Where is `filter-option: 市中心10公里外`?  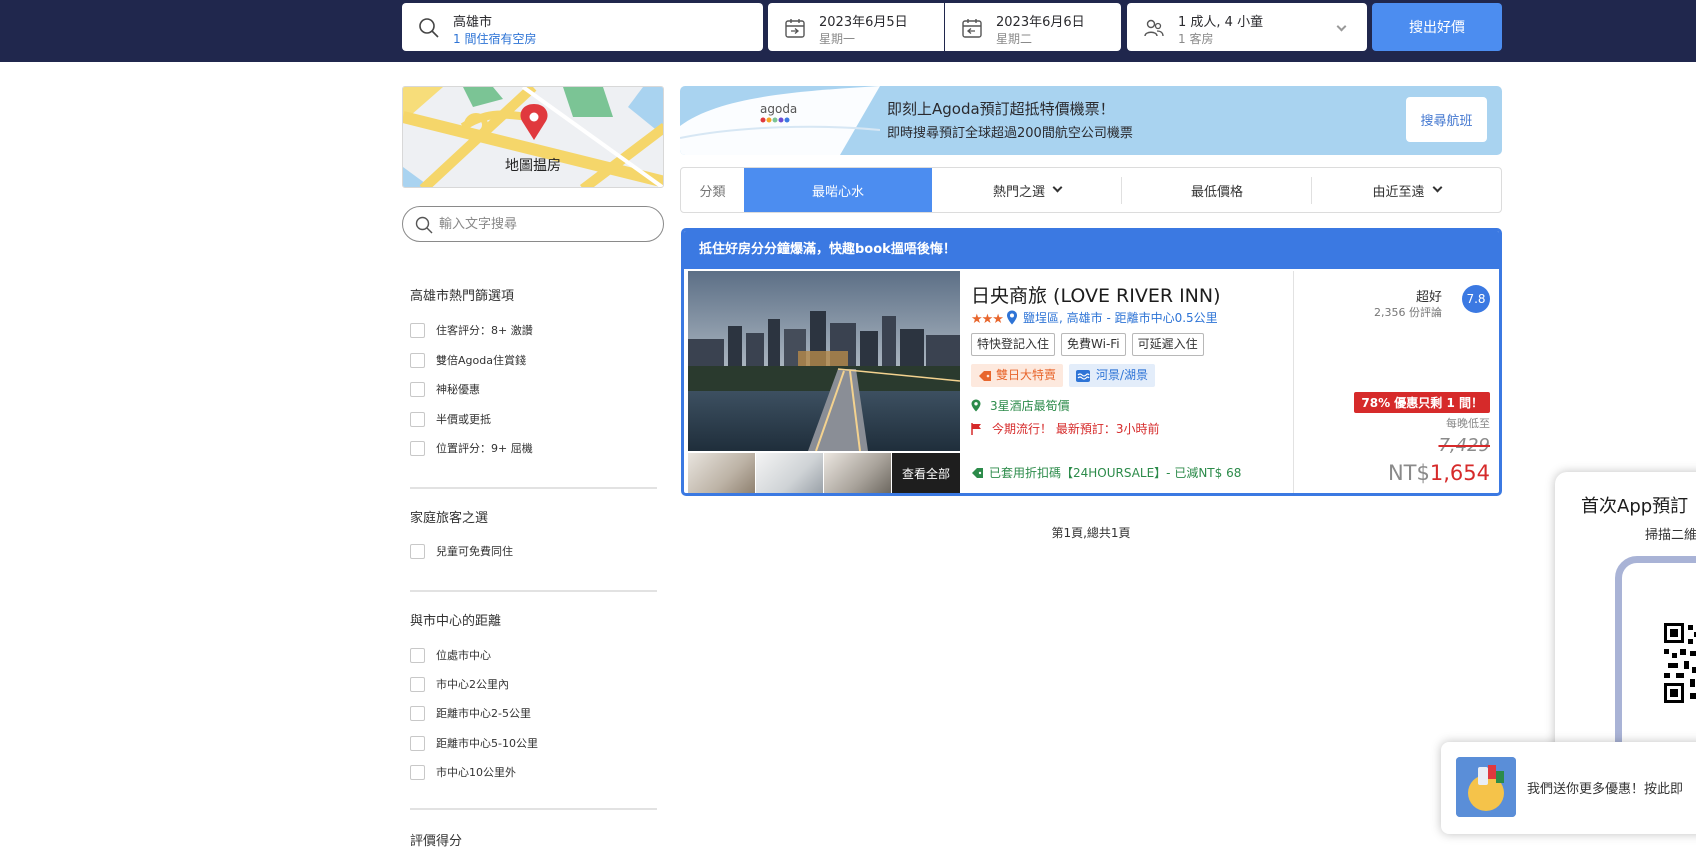 filter-option: 市中心10公里外 is located at coordinates (463, 772).